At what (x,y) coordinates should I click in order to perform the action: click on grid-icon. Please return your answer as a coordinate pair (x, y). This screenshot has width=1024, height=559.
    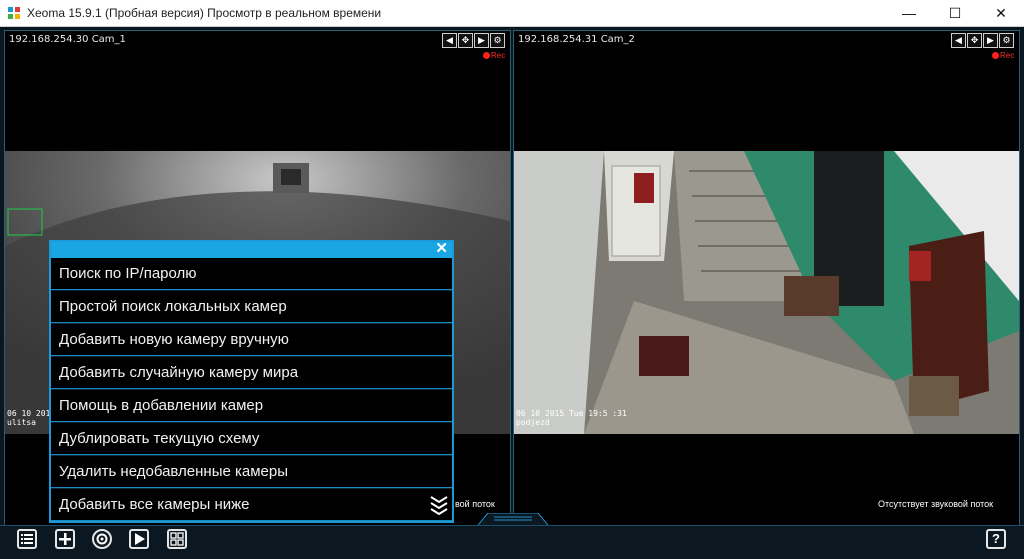
    Looking at the image, I should click on (177, 539).